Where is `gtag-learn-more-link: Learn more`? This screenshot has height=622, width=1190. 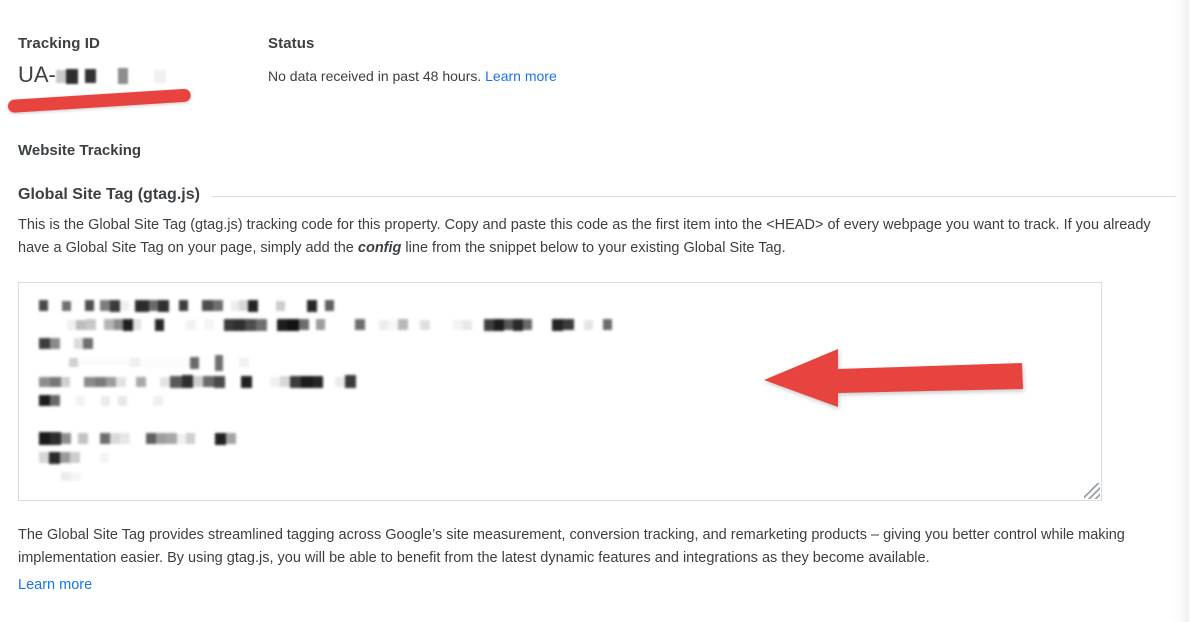 gtag-learn-more-link: Learn more is located at coordinates (55, 585).